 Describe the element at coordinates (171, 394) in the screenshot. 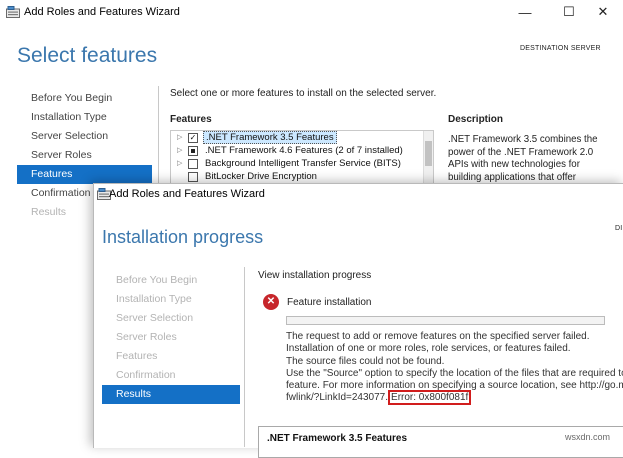

I see `nav-results: Results` at that location.